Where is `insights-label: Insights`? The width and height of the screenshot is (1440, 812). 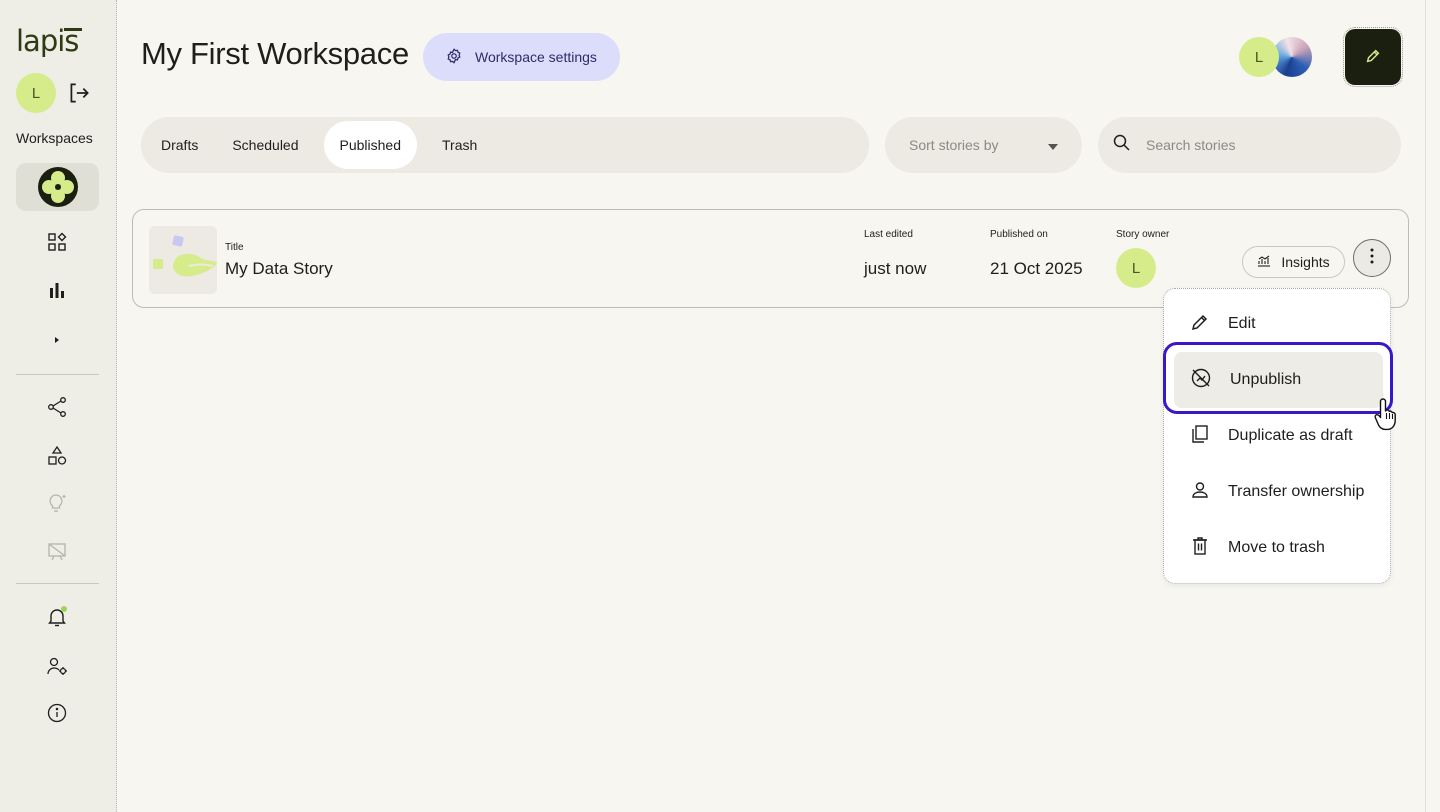 insights-label: Insights is located at coordinates (1305, 262).